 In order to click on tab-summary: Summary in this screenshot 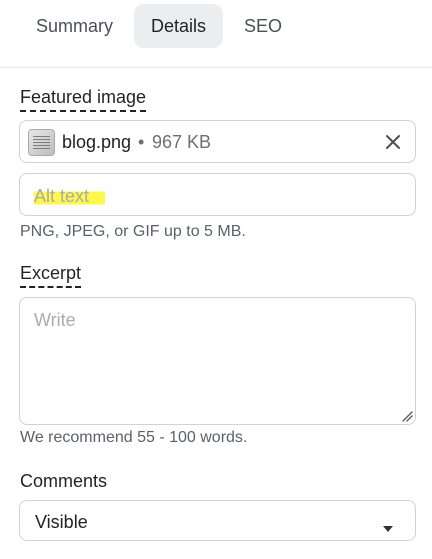, I will do `click(74, 26)`.